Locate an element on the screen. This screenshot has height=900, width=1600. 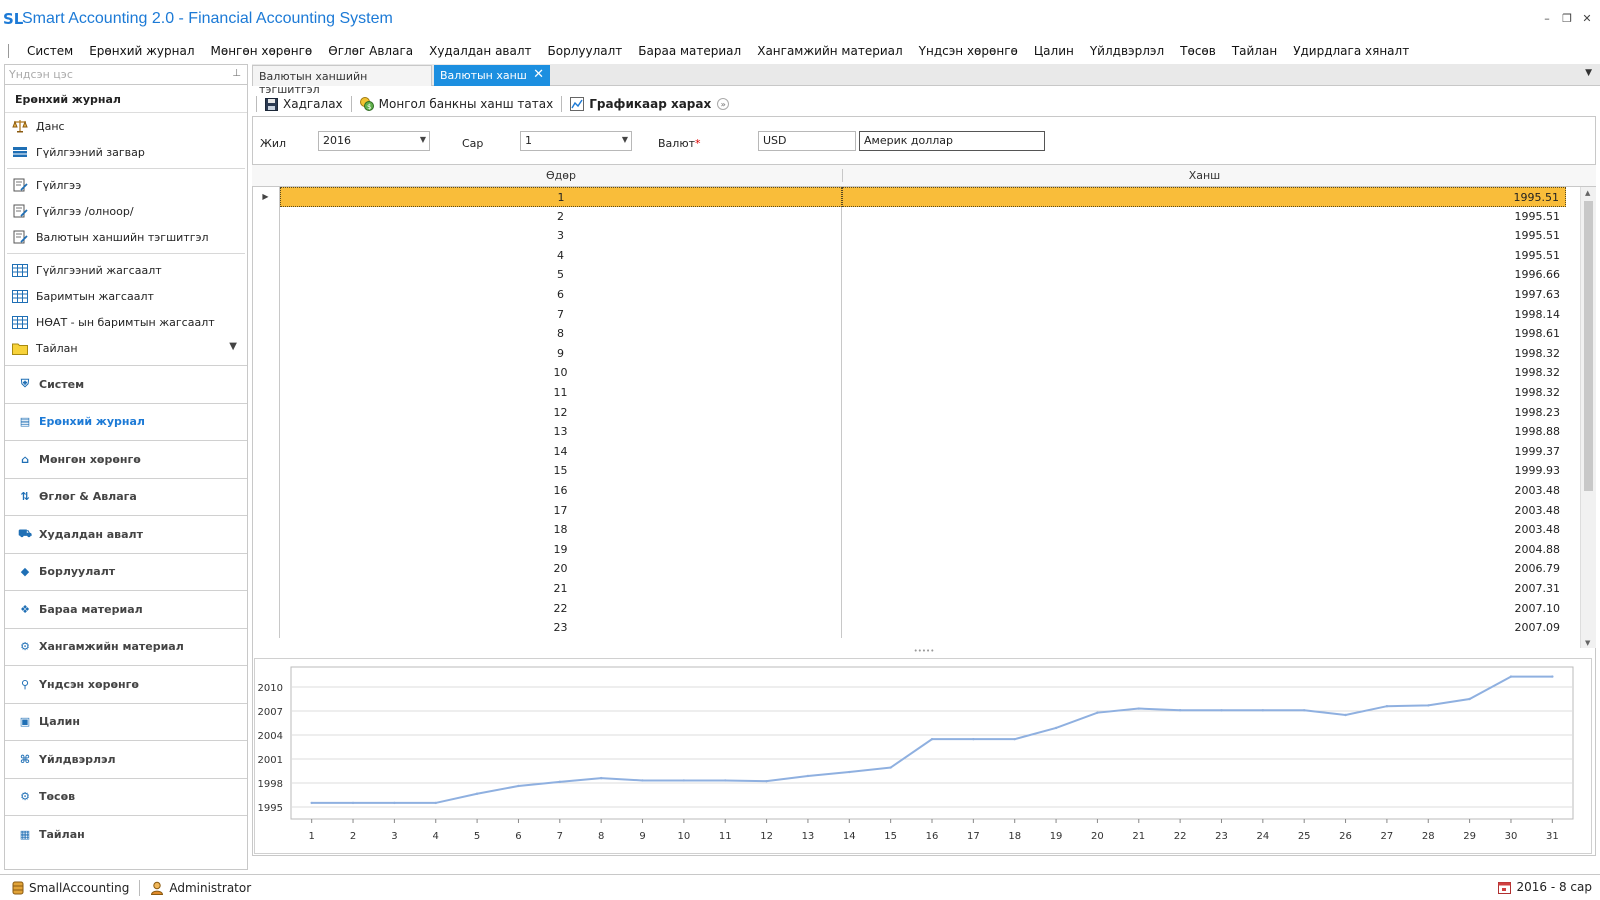
table-row: 2 1995.51 is located at coordinates (924, 216).